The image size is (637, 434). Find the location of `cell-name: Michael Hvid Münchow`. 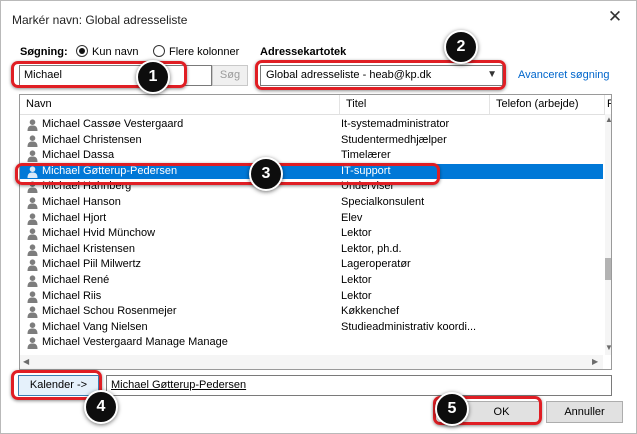

cell-name: Michael Hvid Münchow is located at coordinates (99, 233).